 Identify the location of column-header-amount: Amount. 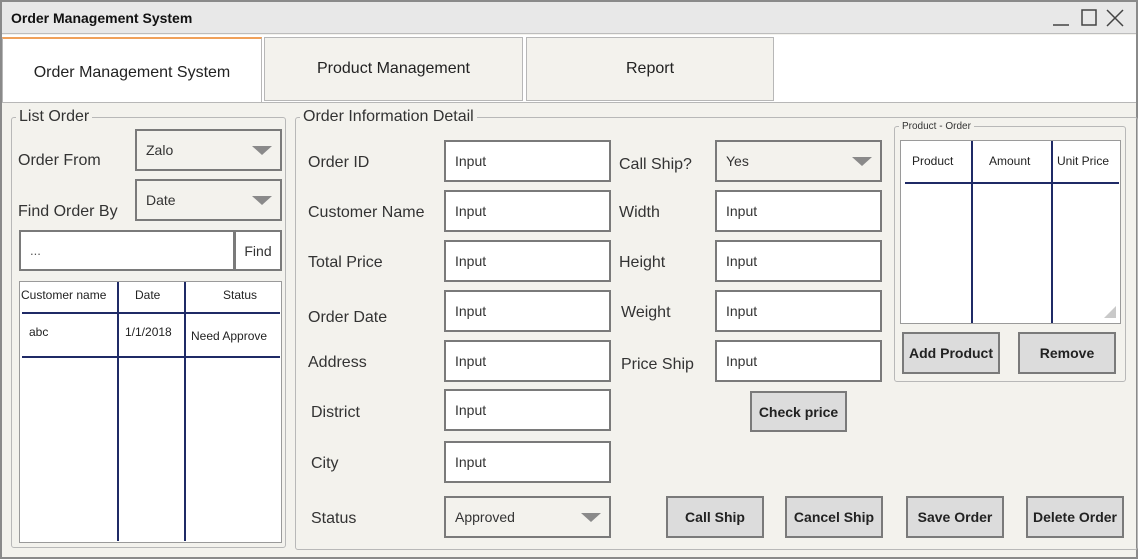
(1009, 161).